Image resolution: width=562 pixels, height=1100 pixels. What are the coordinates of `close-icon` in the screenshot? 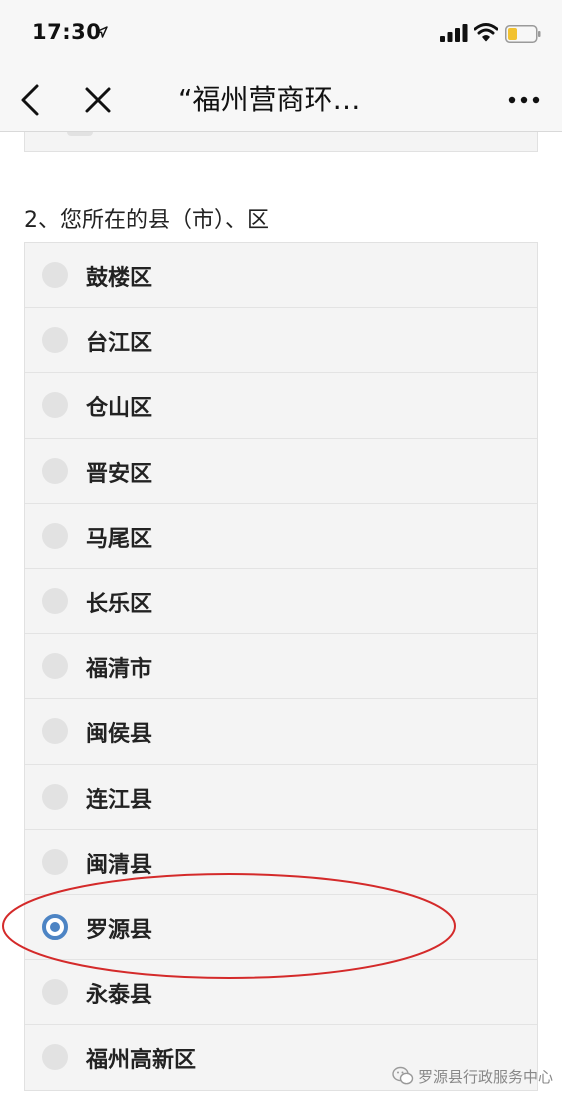 It's located at (98, 100).